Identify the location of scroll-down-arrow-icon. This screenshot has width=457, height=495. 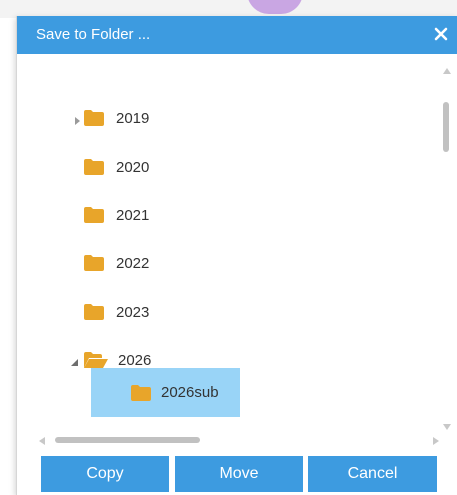
(447, 427).